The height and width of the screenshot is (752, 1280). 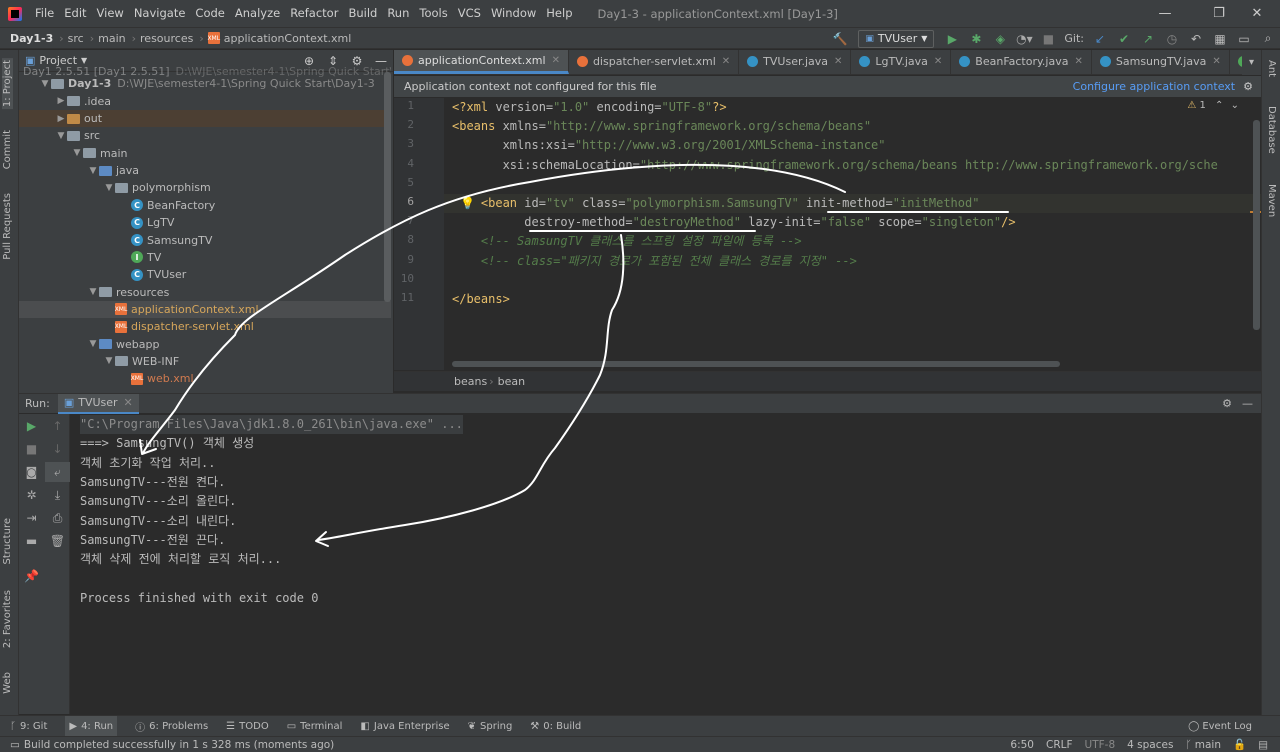 I want to click on configure-context-link: Configure application context, so click(x=1154, y=86).